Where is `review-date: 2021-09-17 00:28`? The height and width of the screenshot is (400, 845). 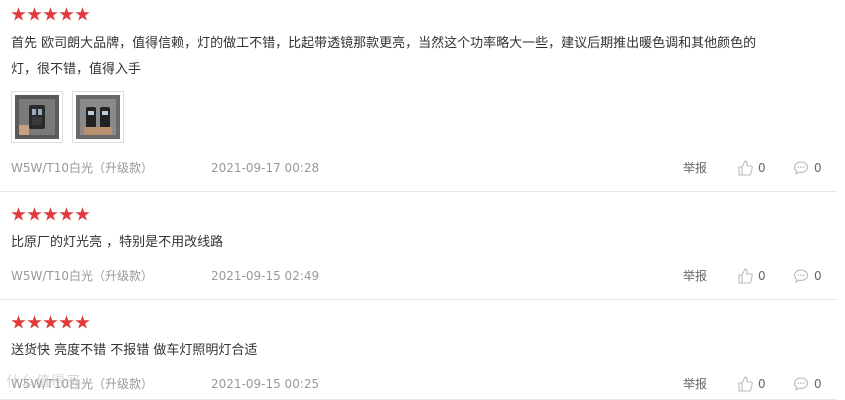 review-date: 2021-09-17 00:28 is located at coordinates (265, 168).